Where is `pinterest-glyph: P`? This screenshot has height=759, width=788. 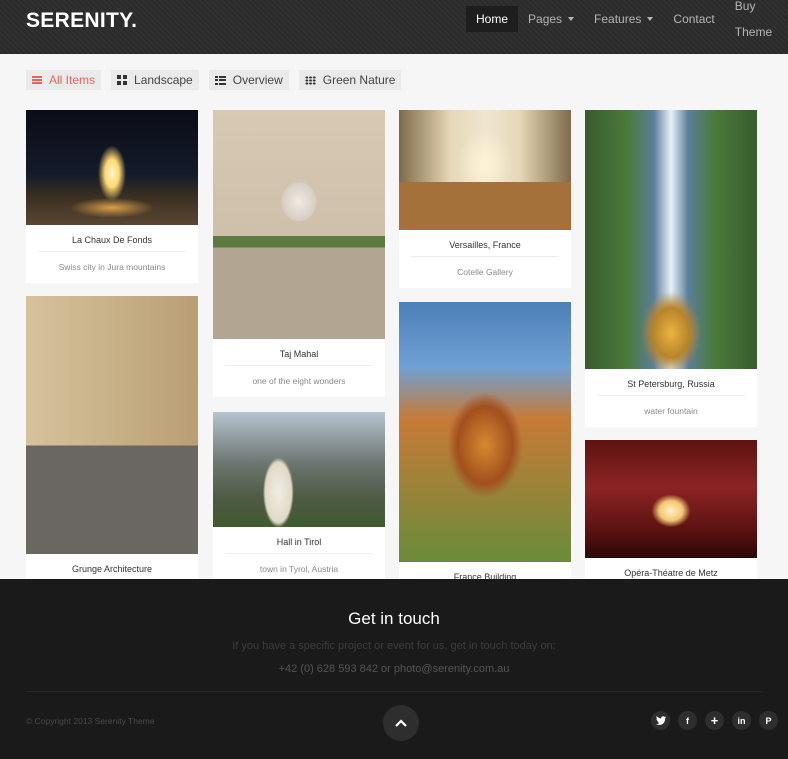 pinterest-glyph: P is located at coordinates (768, 720).